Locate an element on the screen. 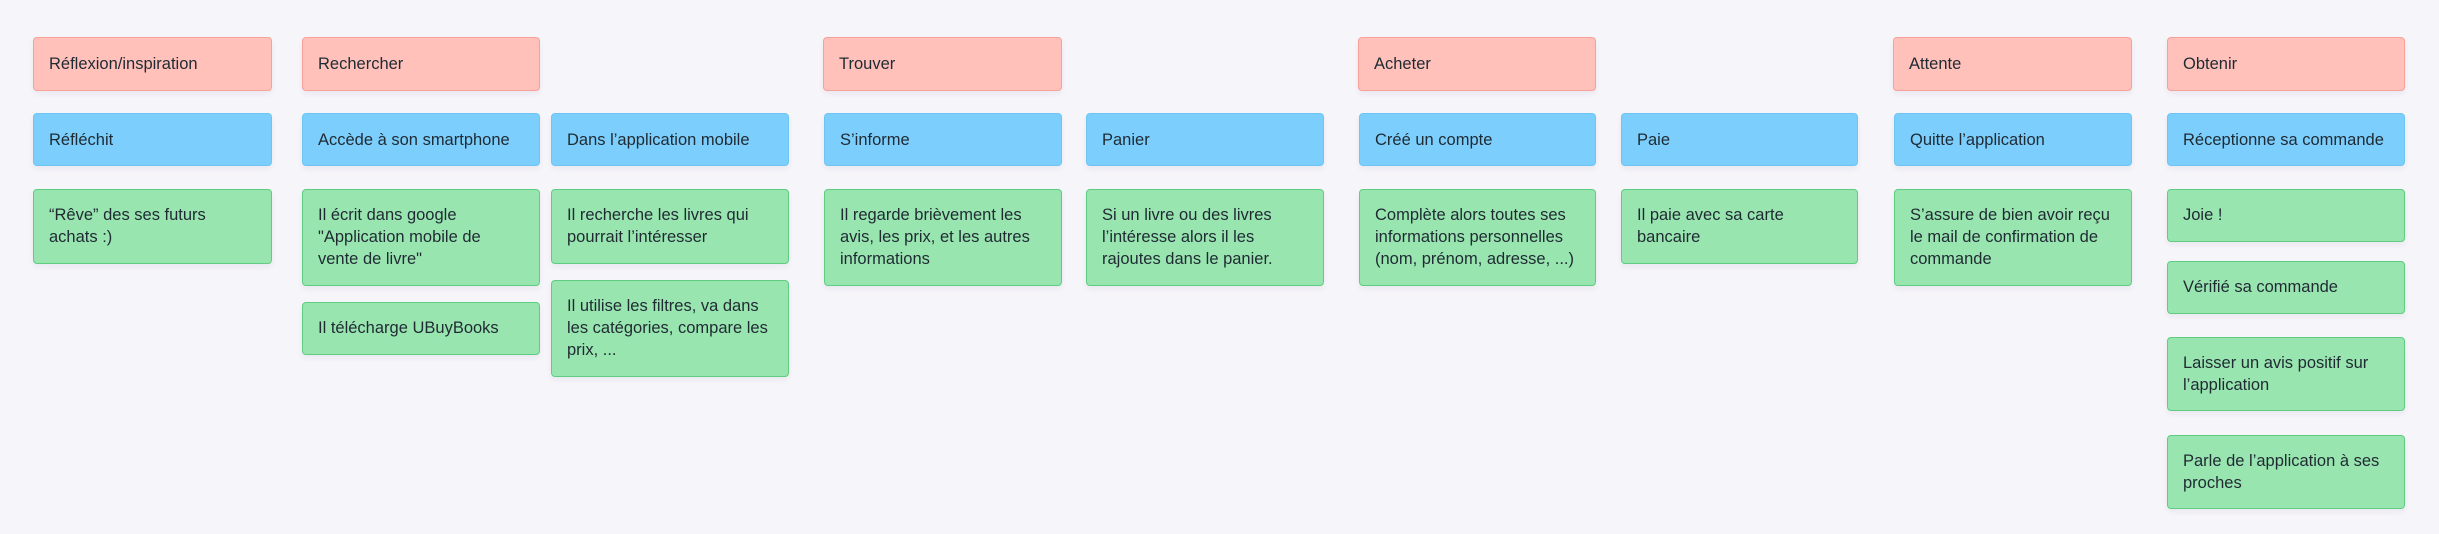 This screenshot has width=2439, height=534. phase-label: Acheter is located at coordinates (1402, 64).